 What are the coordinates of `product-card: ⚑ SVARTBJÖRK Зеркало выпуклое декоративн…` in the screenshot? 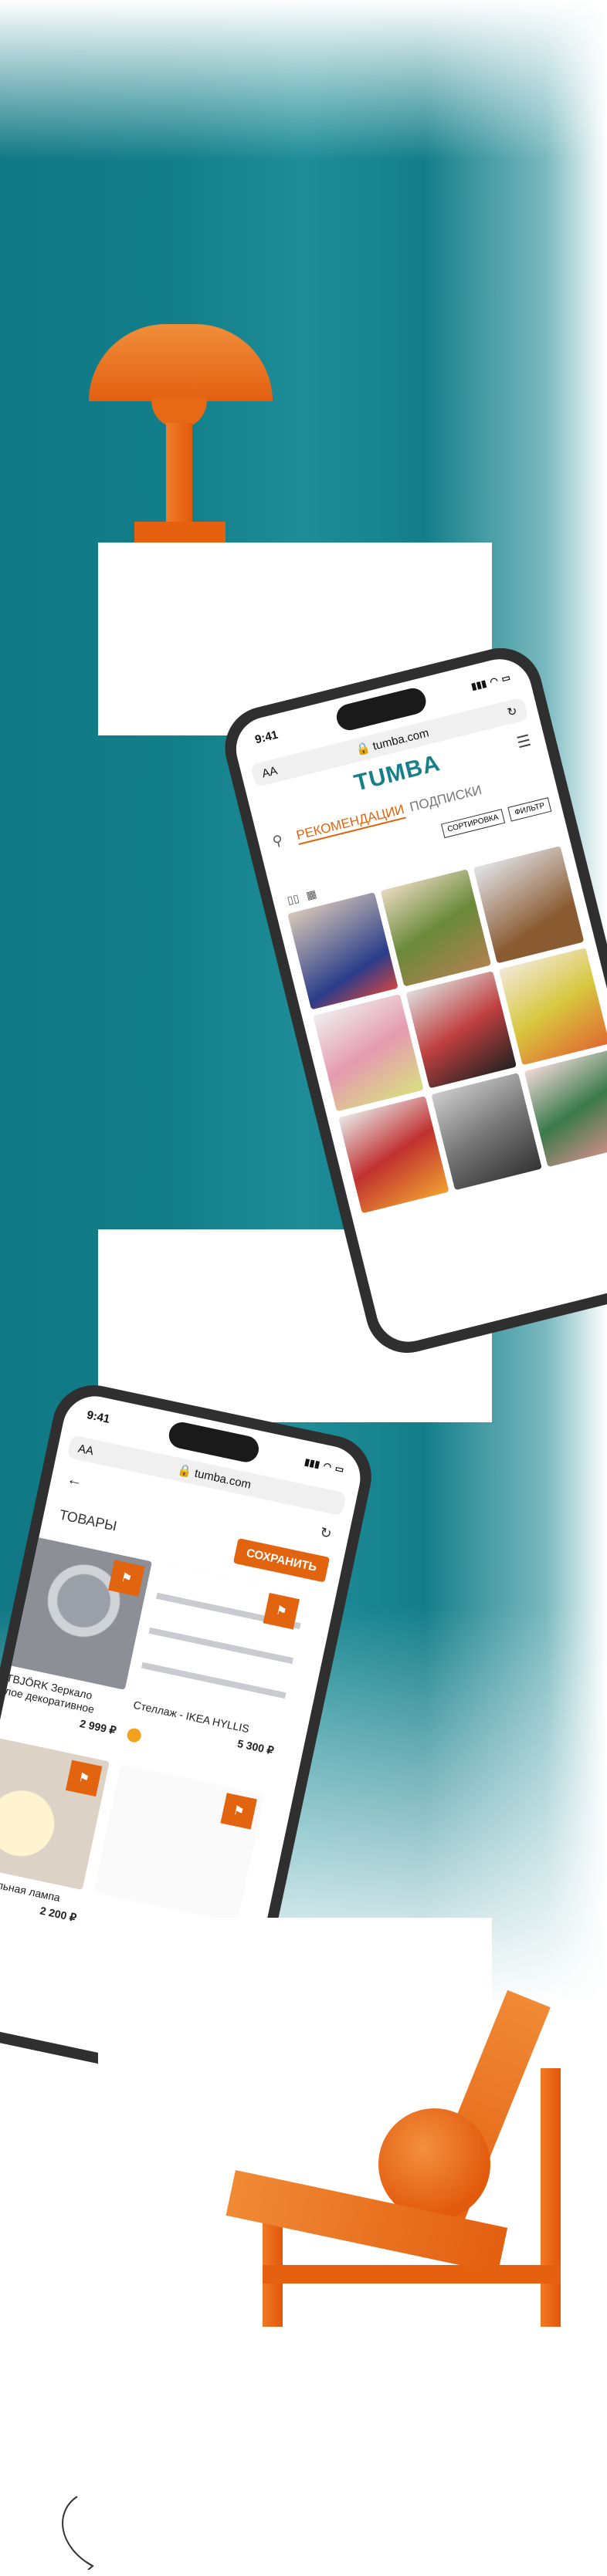 It's located at (76, 1641).